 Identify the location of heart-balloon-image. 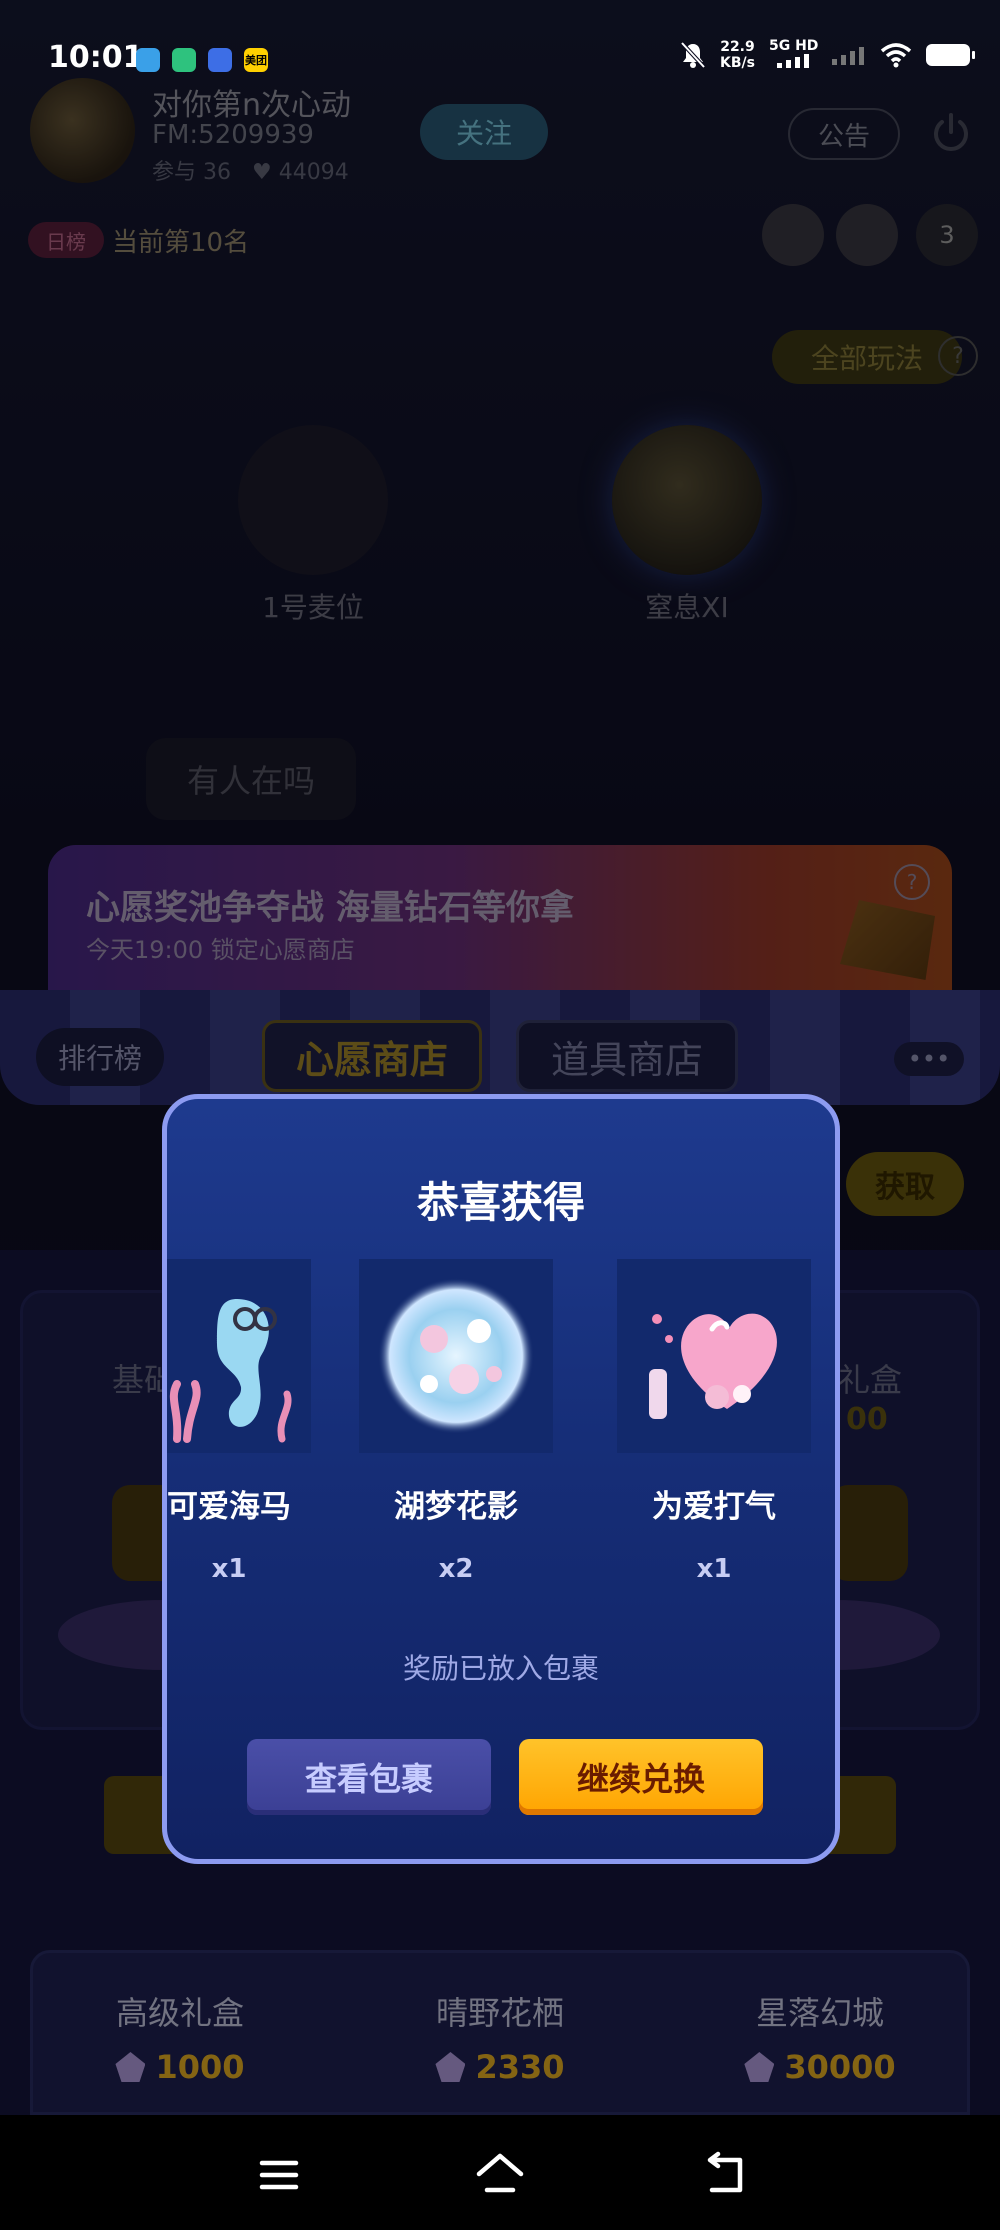
(714, 1356).